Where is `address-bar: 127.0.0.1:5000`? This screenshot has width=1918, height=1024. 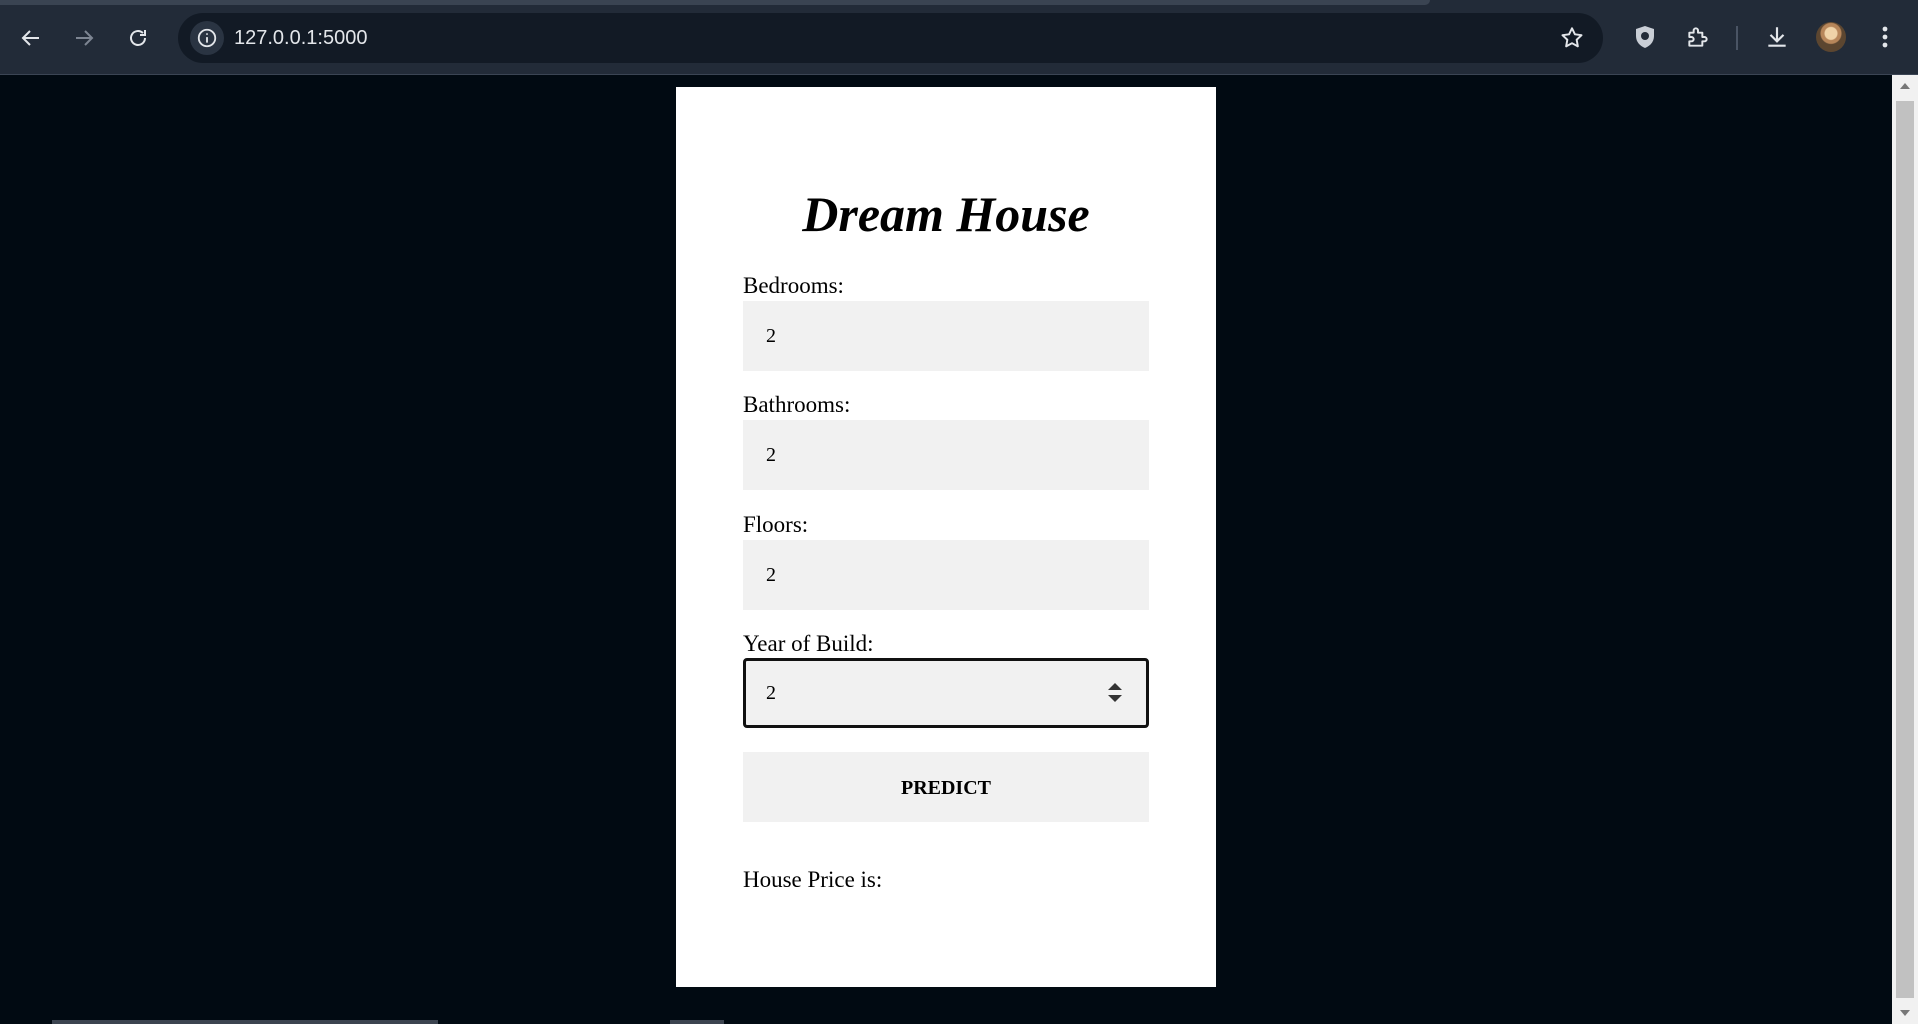 address-bar: 127.0.0.1:5000 is located at coordinates (890, 38).